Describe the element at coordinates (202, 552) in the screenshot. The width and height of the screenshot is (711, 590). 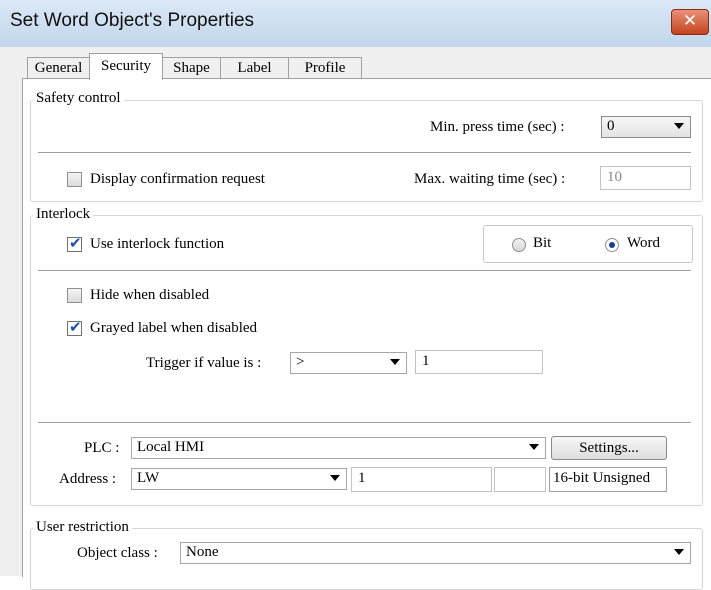
I see `object-class-value: None` at that location.